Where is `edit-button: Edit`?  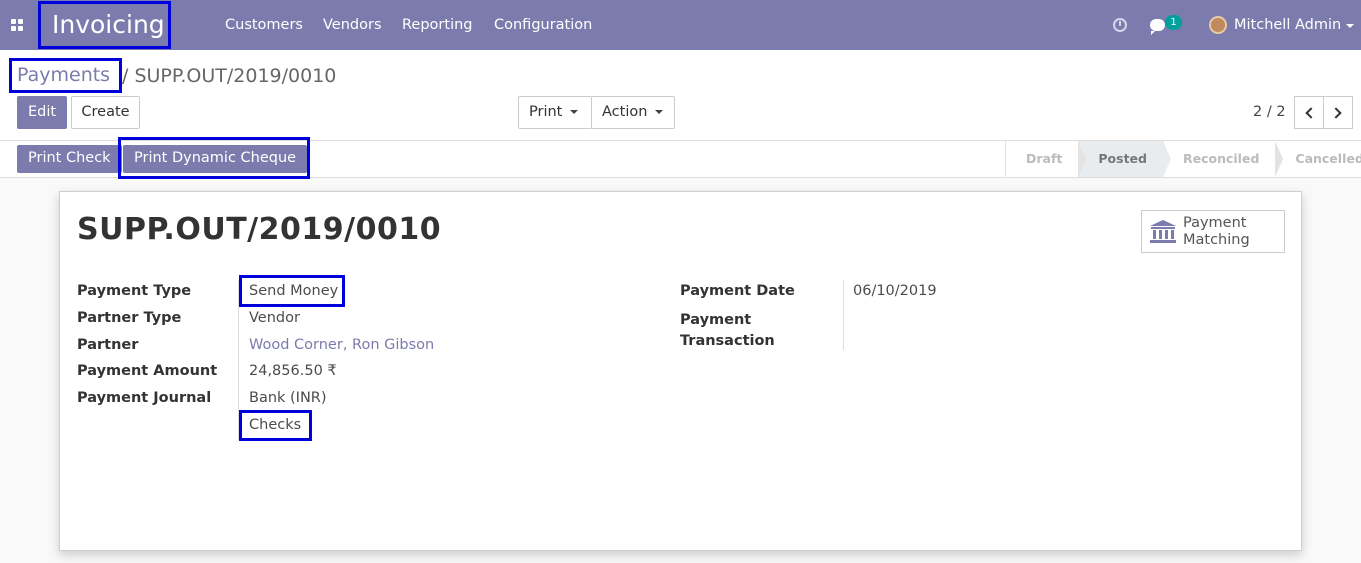 edit-button: Edit is located at coordinates (42, 112).